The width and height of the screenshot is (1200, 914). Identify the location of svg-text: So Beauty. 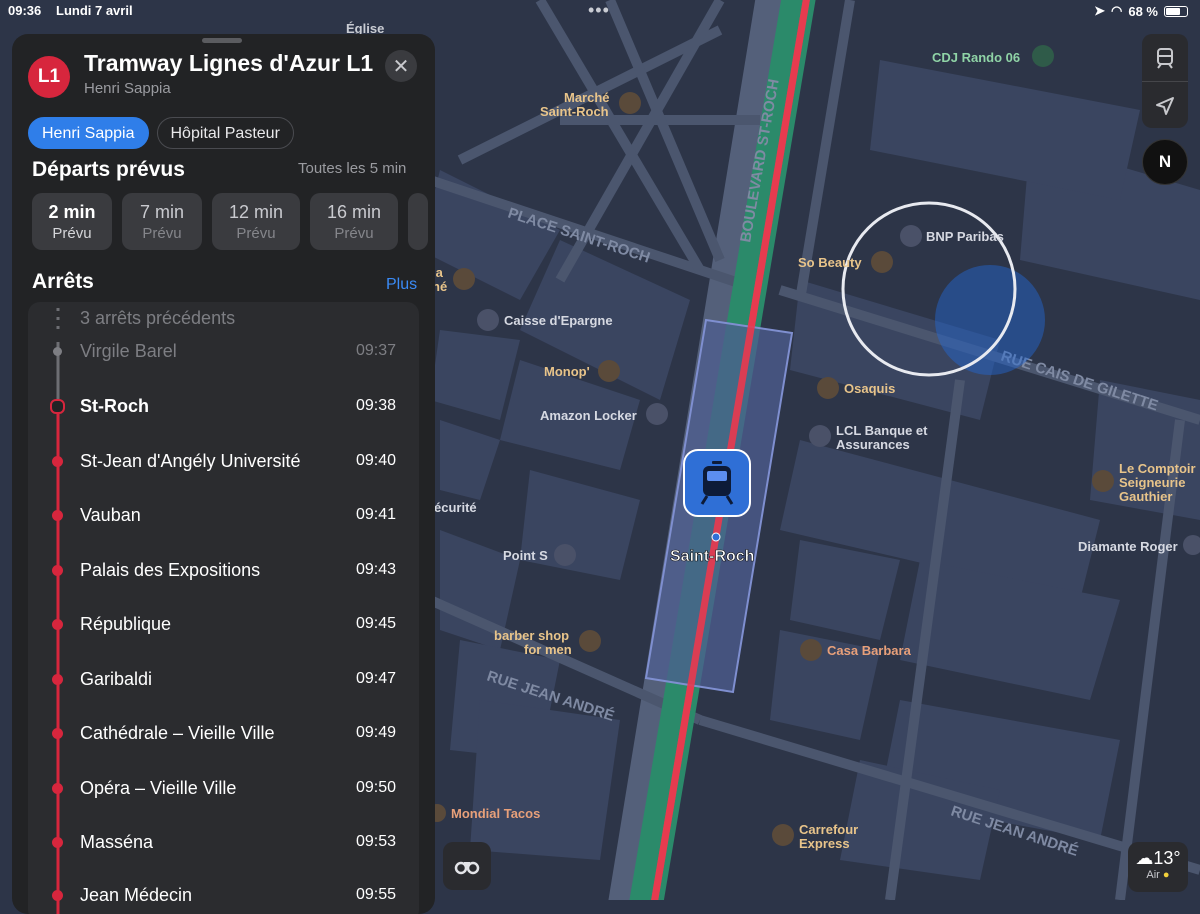
(830, 262).